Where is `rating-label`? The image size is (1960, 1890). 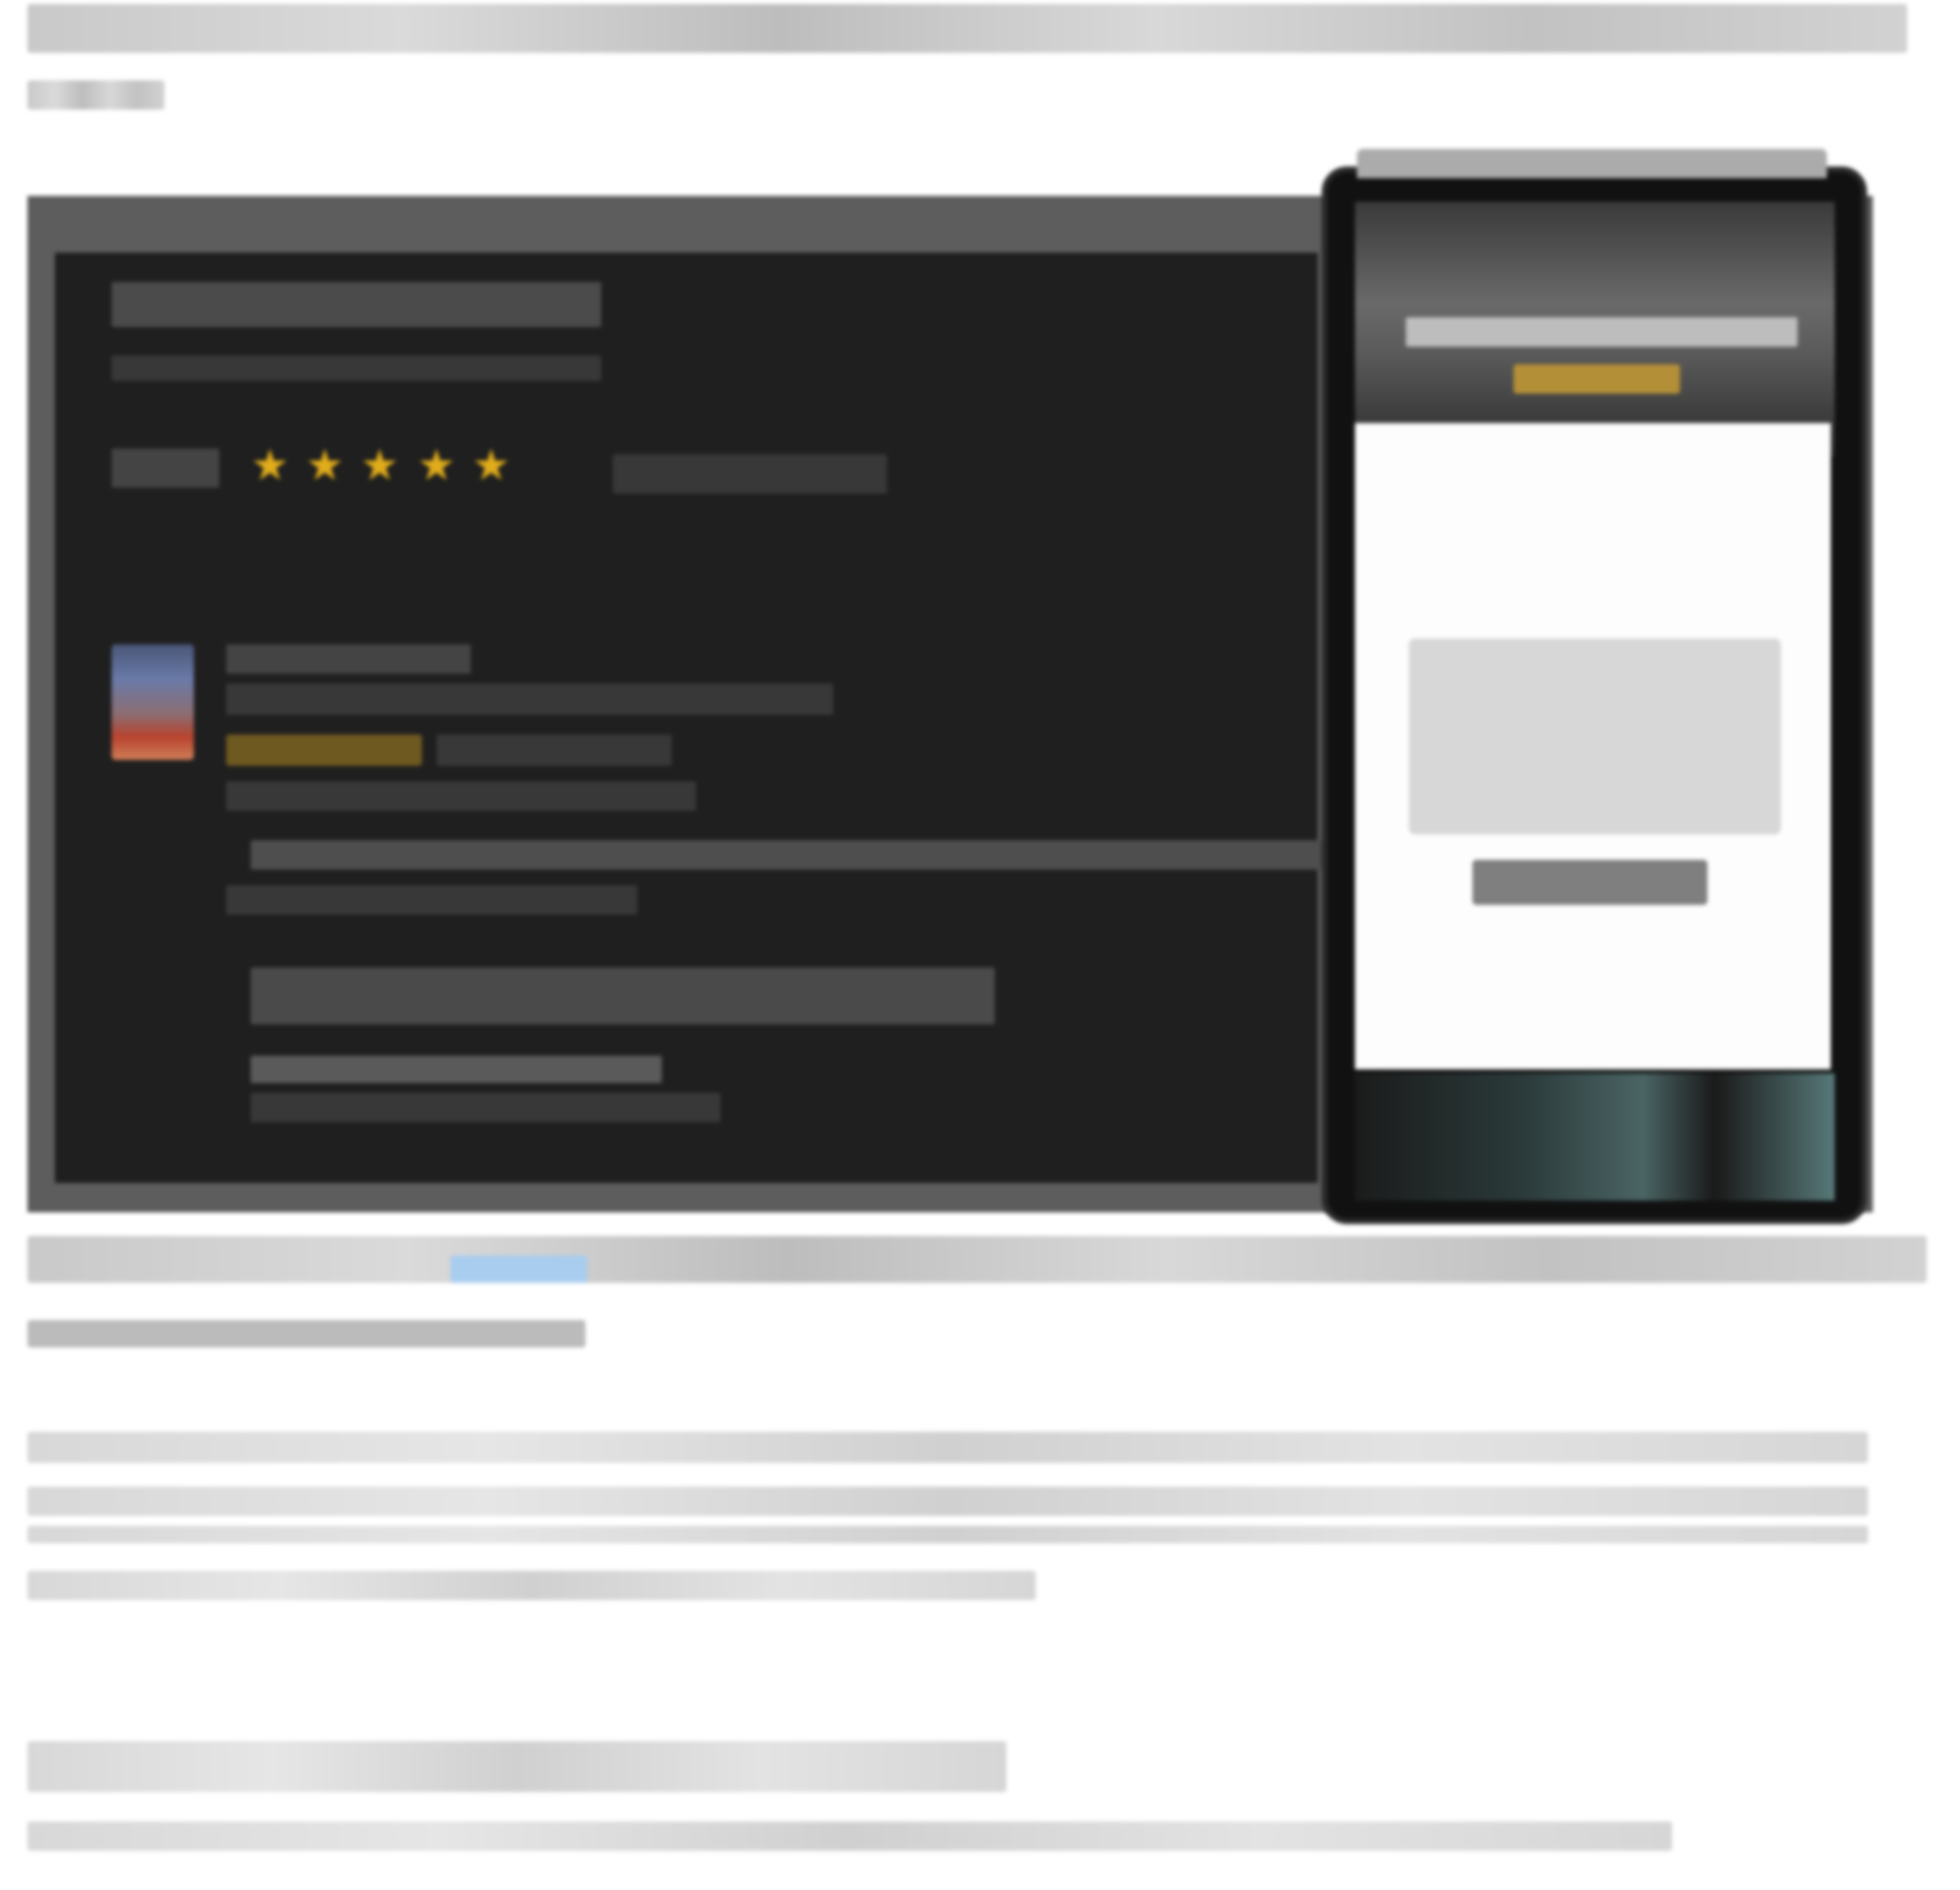 rating-label is located at coordinates (165, 468).